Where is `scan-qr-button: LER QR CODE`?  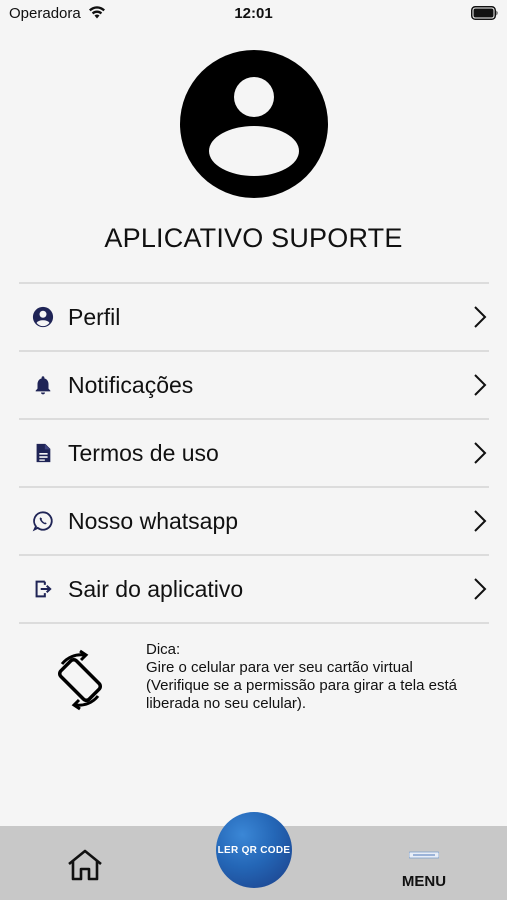
scan-qr-button: LER QR CODE is located at coordinates (254, 850).